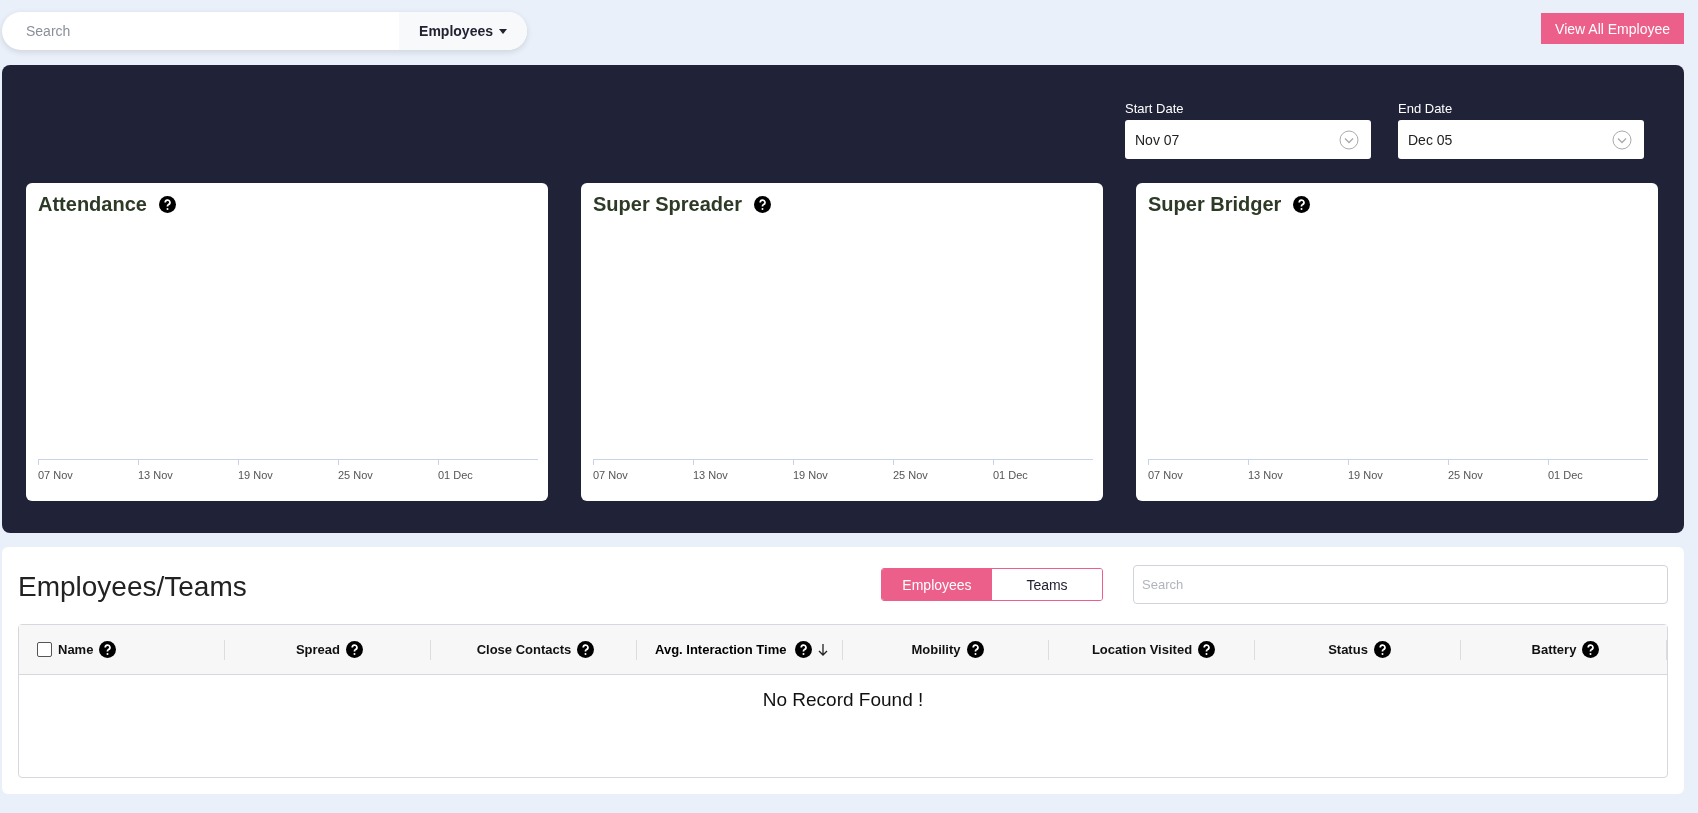 The width and height of the screenshot is (1698, 813). Describe the element at coordinates (667, 204) in the screenshot. I see `chart-title: Super Spreader` at that location.